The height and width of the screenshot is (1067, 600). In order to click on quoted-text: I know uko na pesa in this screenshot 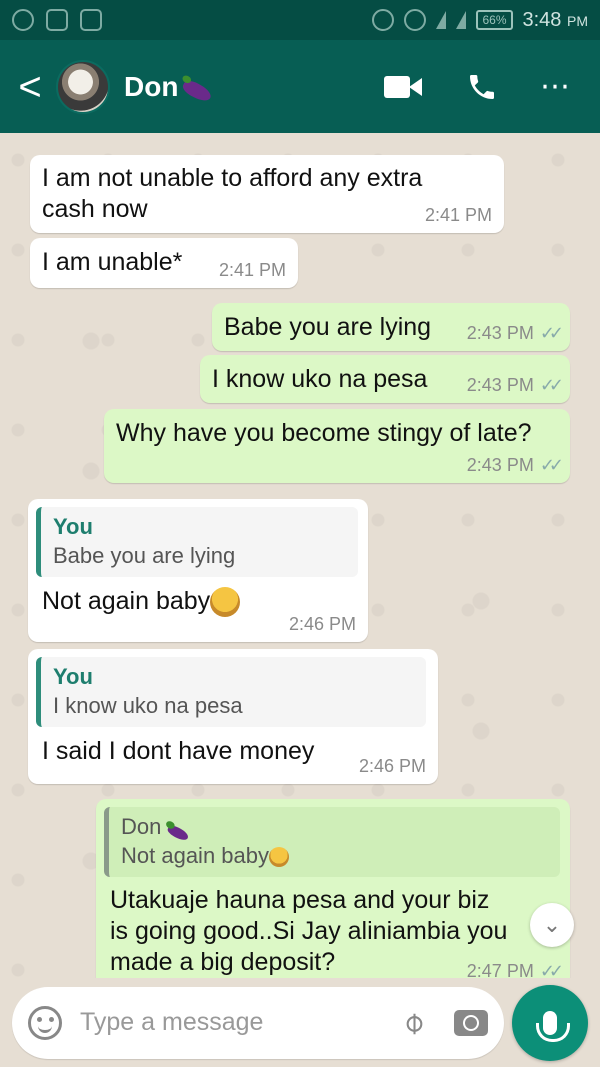, I will do `click(148, 705)`.